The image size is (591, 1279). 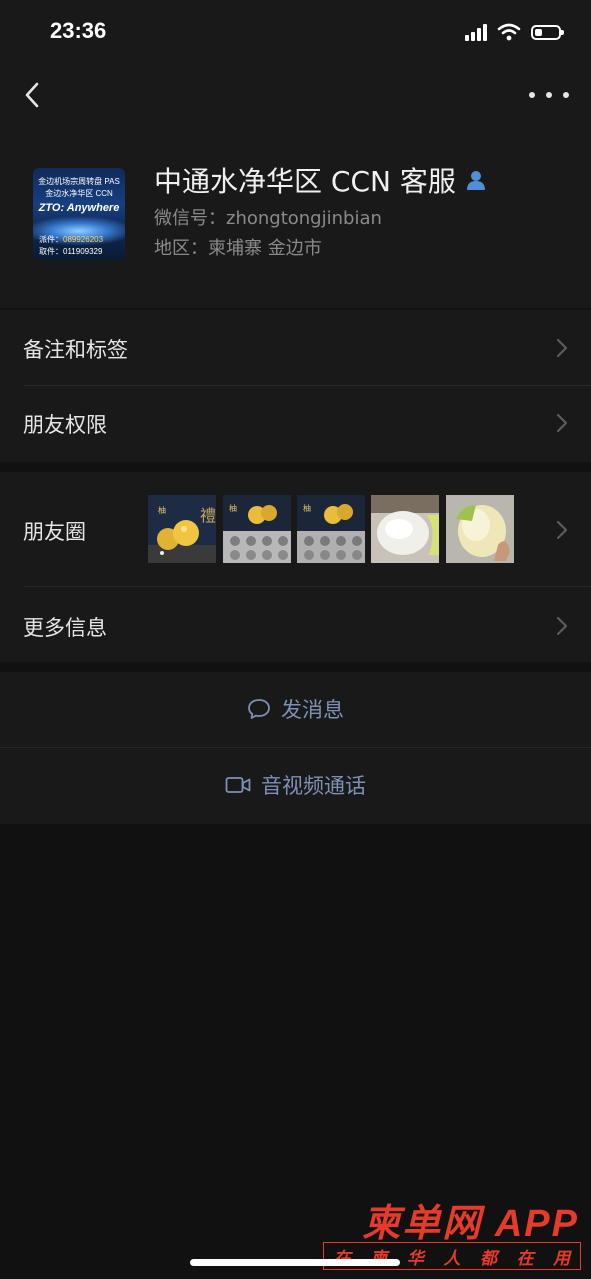 What do you see at coordinates (295, 423) in the screenshot?
I see `friend-permissions-row: 朋友权限` at bounding box center [295, 423].